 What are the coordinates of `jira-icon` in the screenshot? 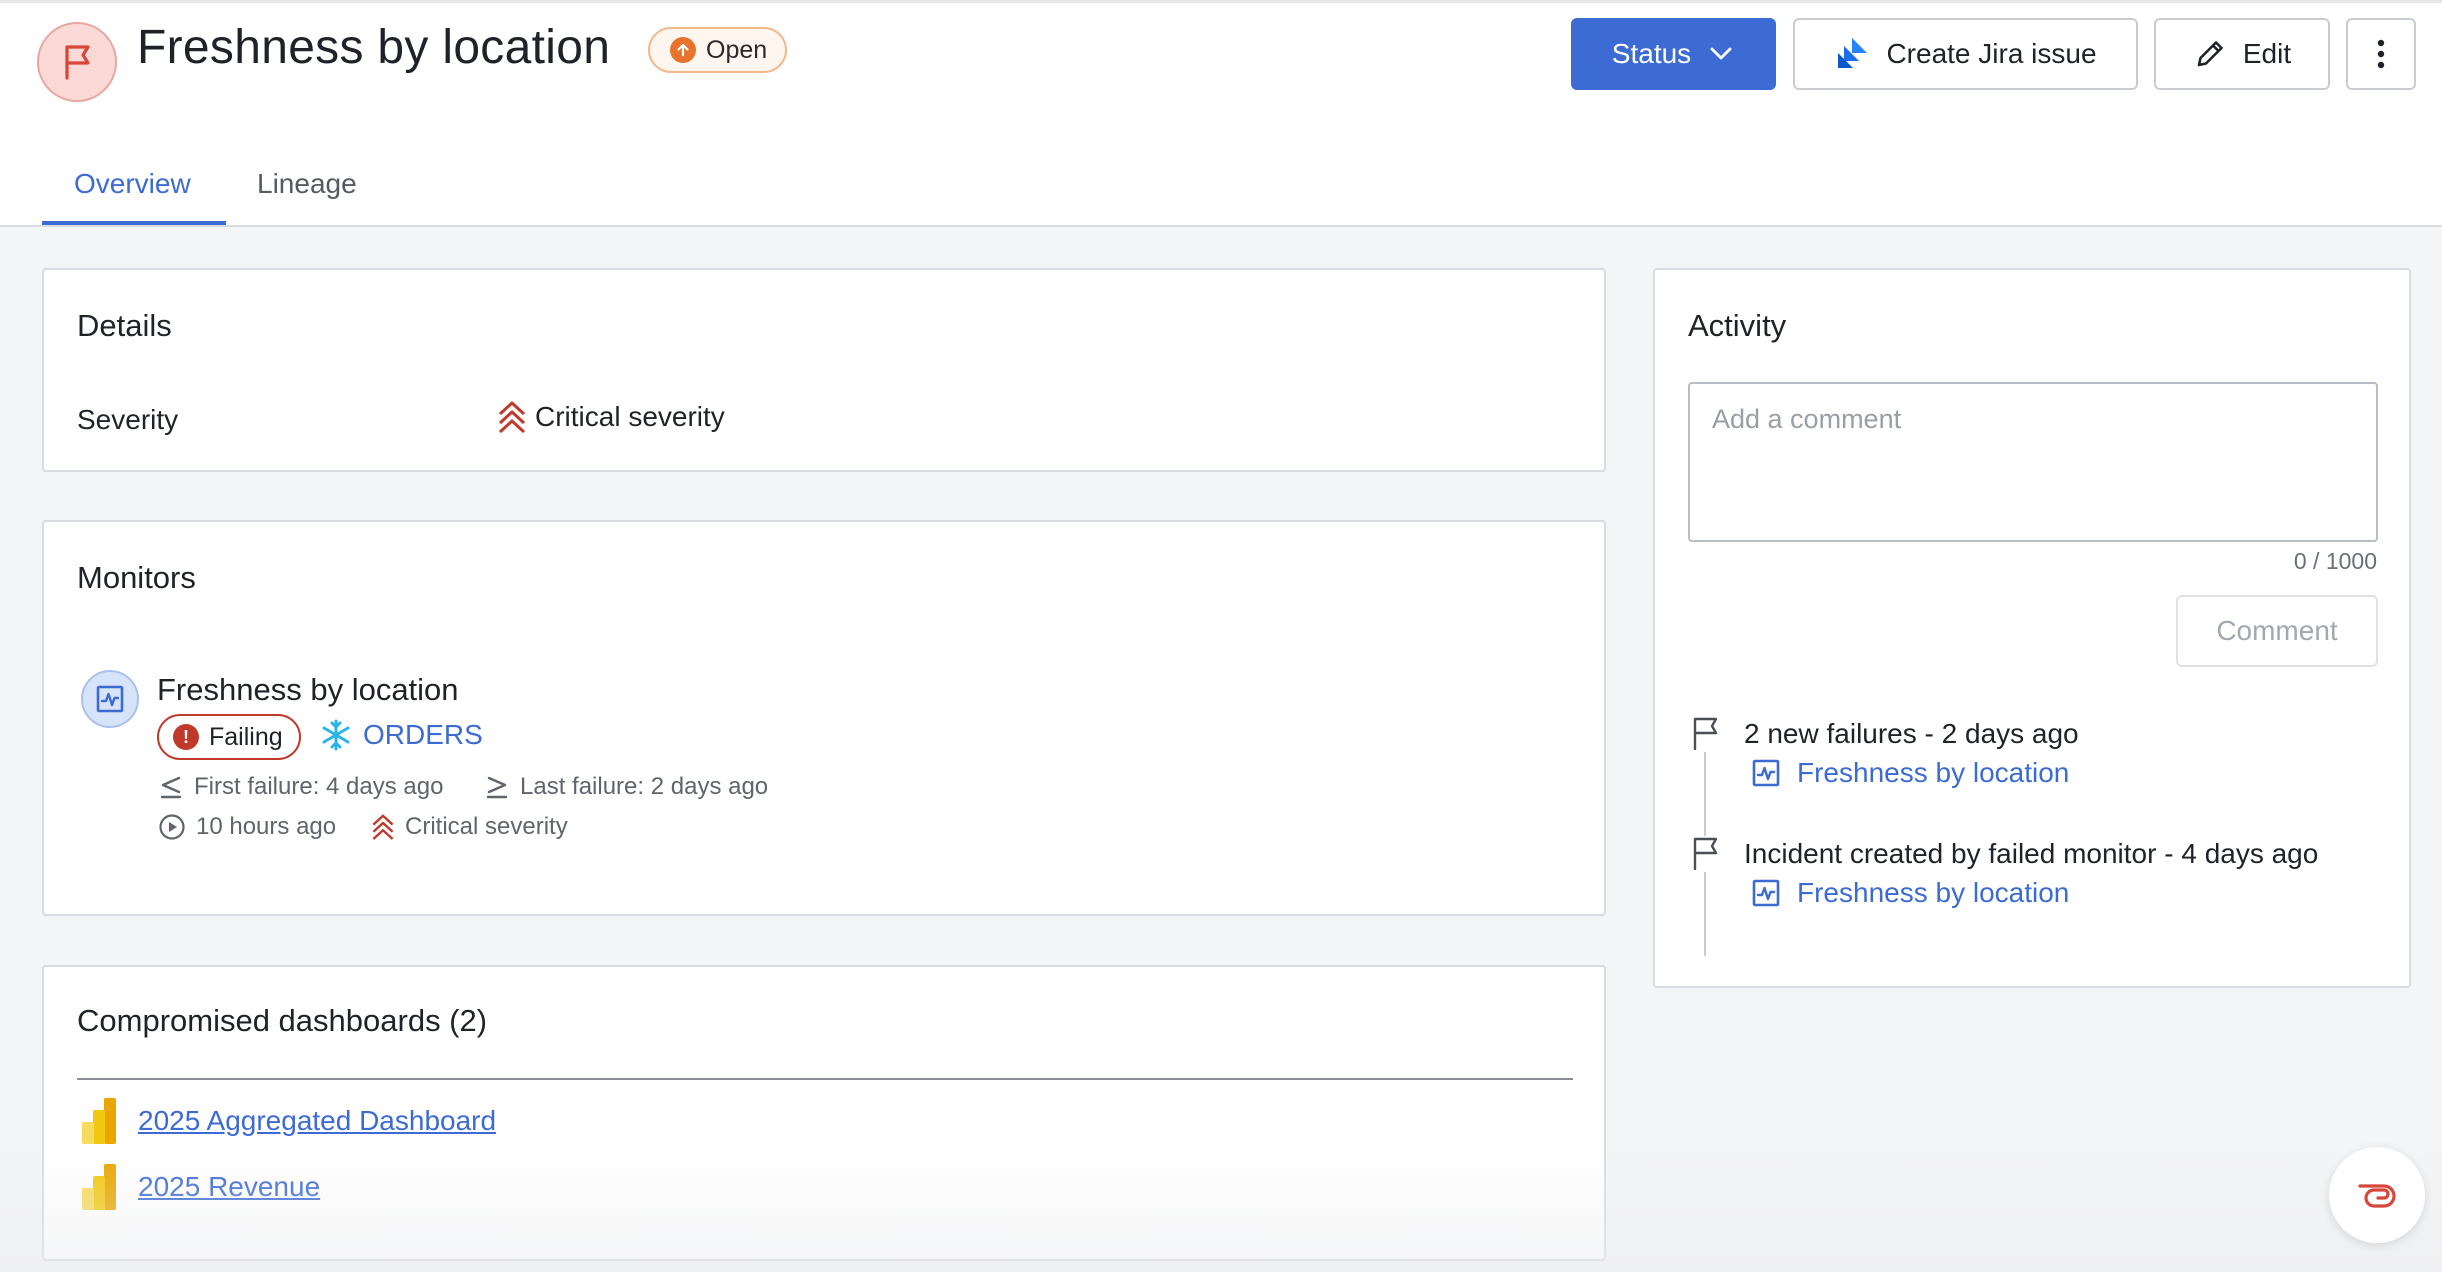 It's located at (1853, 53).